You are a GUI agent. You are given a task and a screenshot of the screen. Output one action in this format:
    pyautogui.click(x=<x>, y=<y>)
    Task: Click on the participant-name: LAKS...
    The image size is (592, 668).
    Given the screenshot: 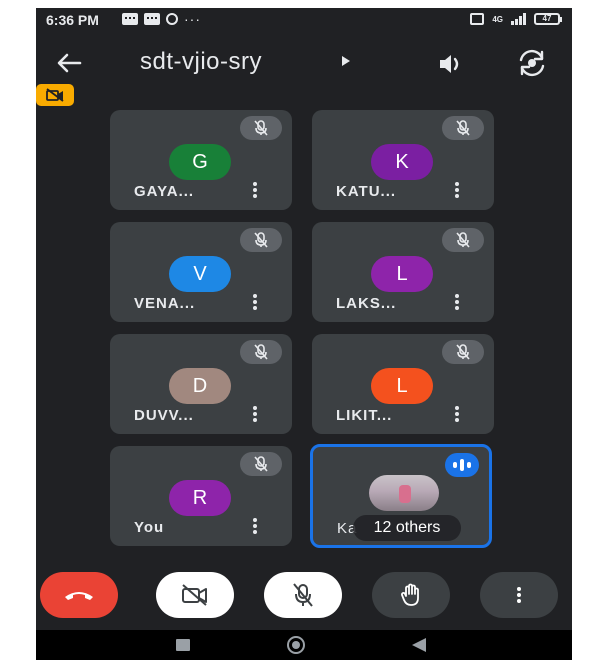 What is the action you would take?
    pyautogui.click(x=366, y=303)
    